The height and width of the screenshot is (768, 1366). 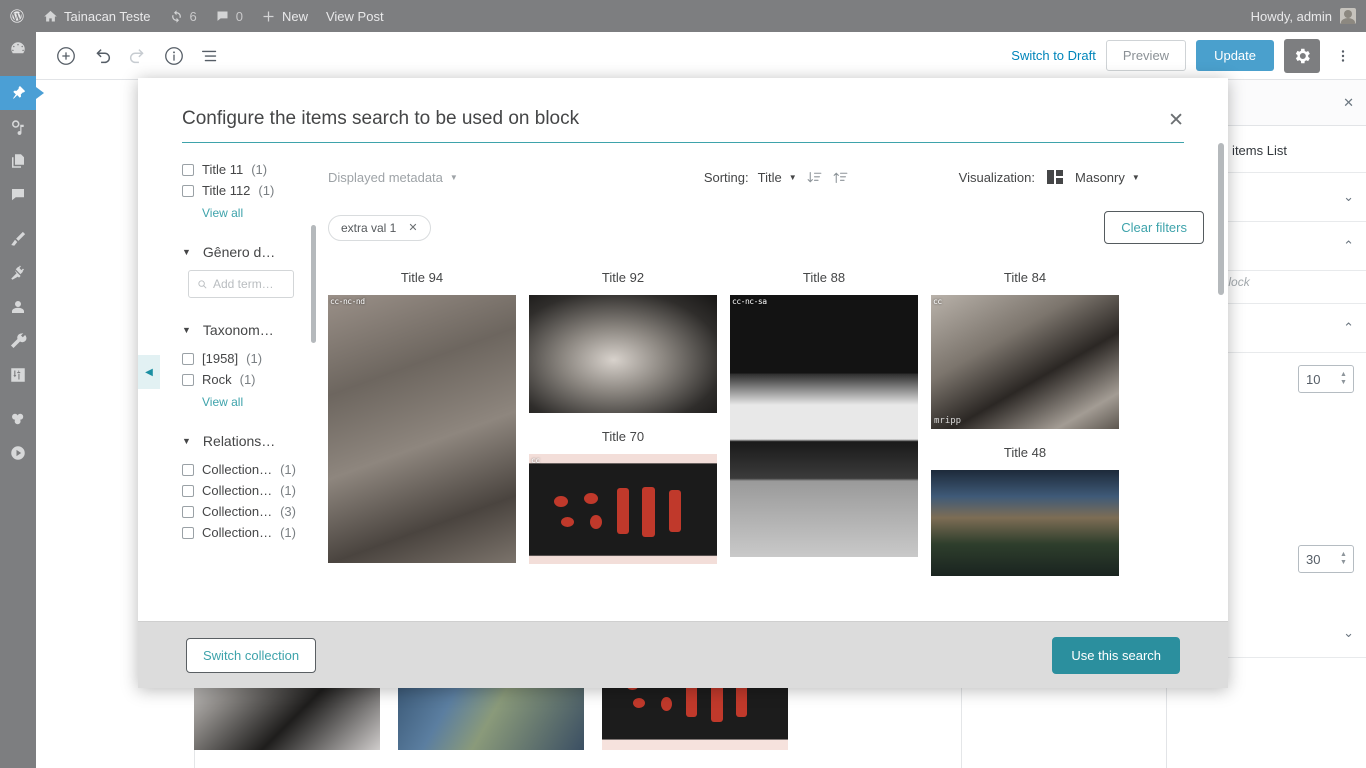 I want to click on collapse-filters-button: ◀, so click(x=149, y=372).